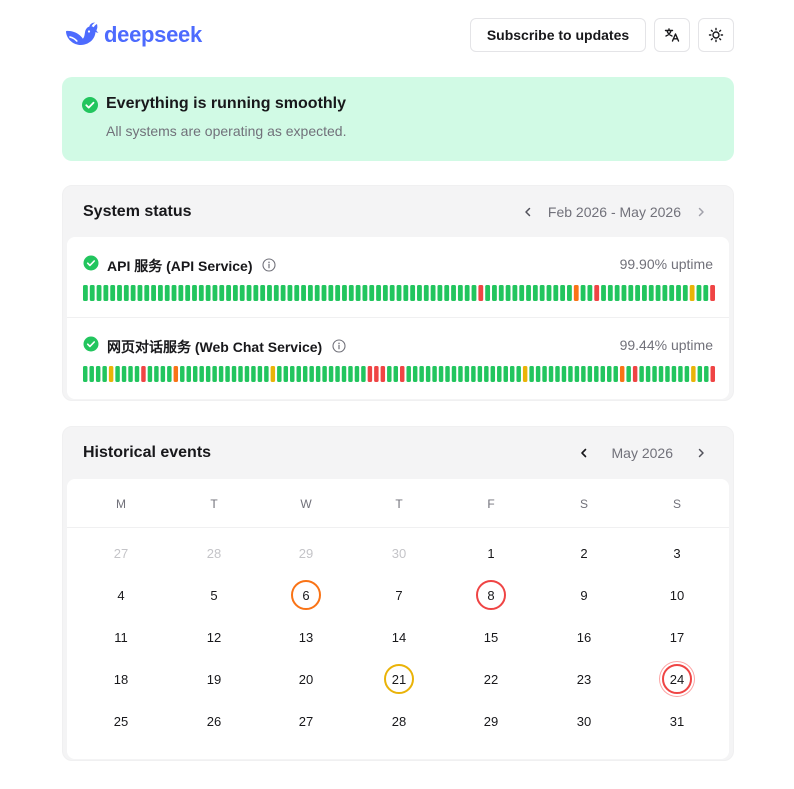  What do you see at coordinates (121, 553) in the screenshot?
I see `calendar-day: 27` at bounding box center [121, 553].